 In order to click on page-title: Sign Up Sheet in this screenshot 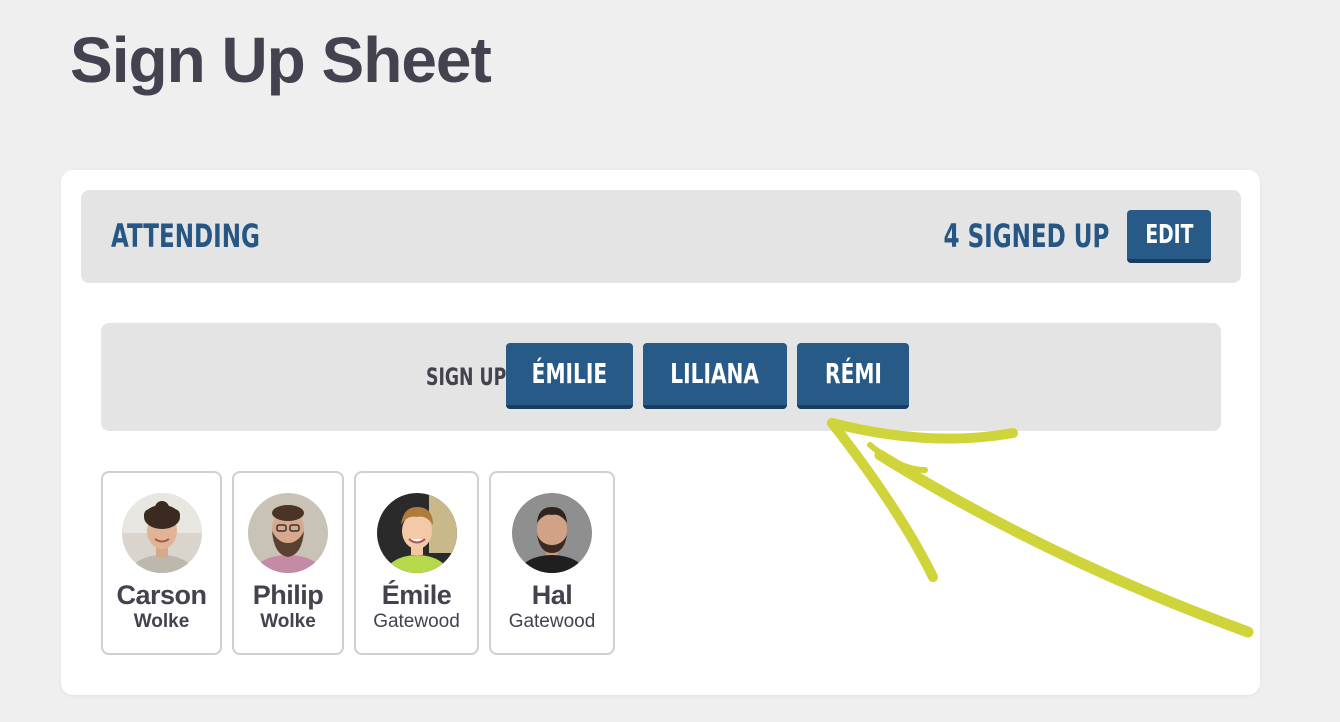, I will do `click(281, 60)`.